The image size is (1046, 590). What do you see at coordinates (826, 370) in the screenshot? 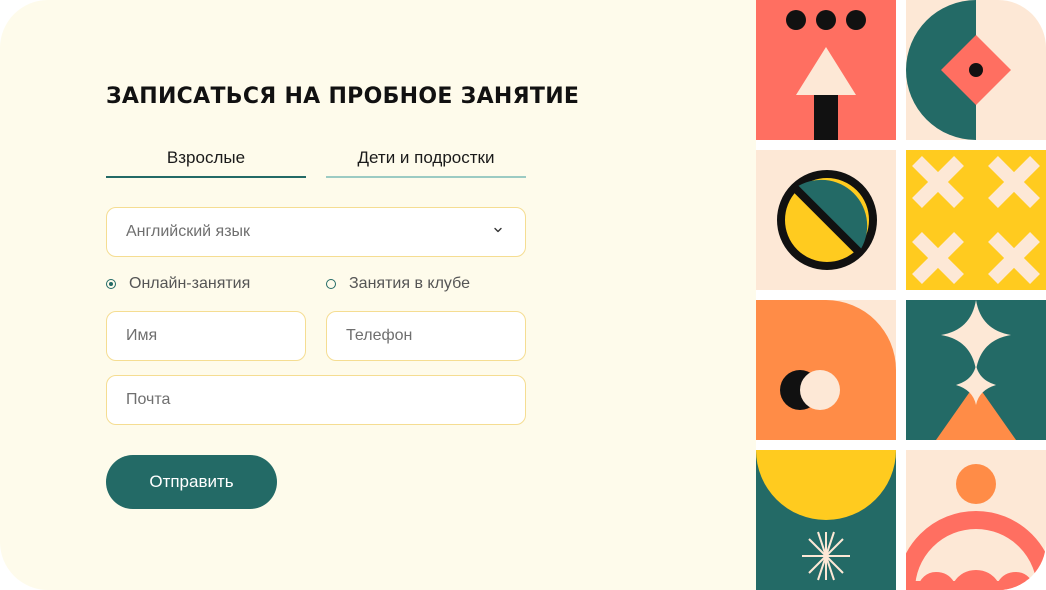
I see `eyes-arch-tile` at bounding box center [826, 370].